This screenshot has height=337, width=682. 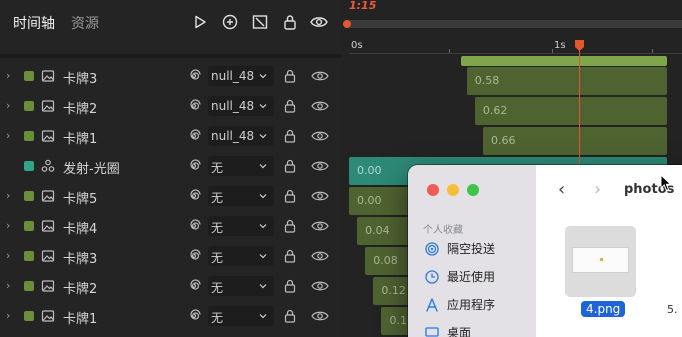 What do you see at coordinates (34, 23) in the screenshot?
I see `tab-timeline: 时间轴` at bounding box center [34, 23].